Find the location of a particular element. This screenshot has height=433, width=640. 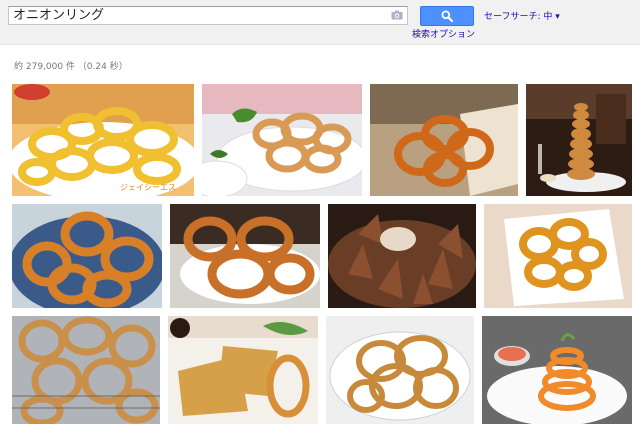

search-icon is located at coordinates (447, 16).